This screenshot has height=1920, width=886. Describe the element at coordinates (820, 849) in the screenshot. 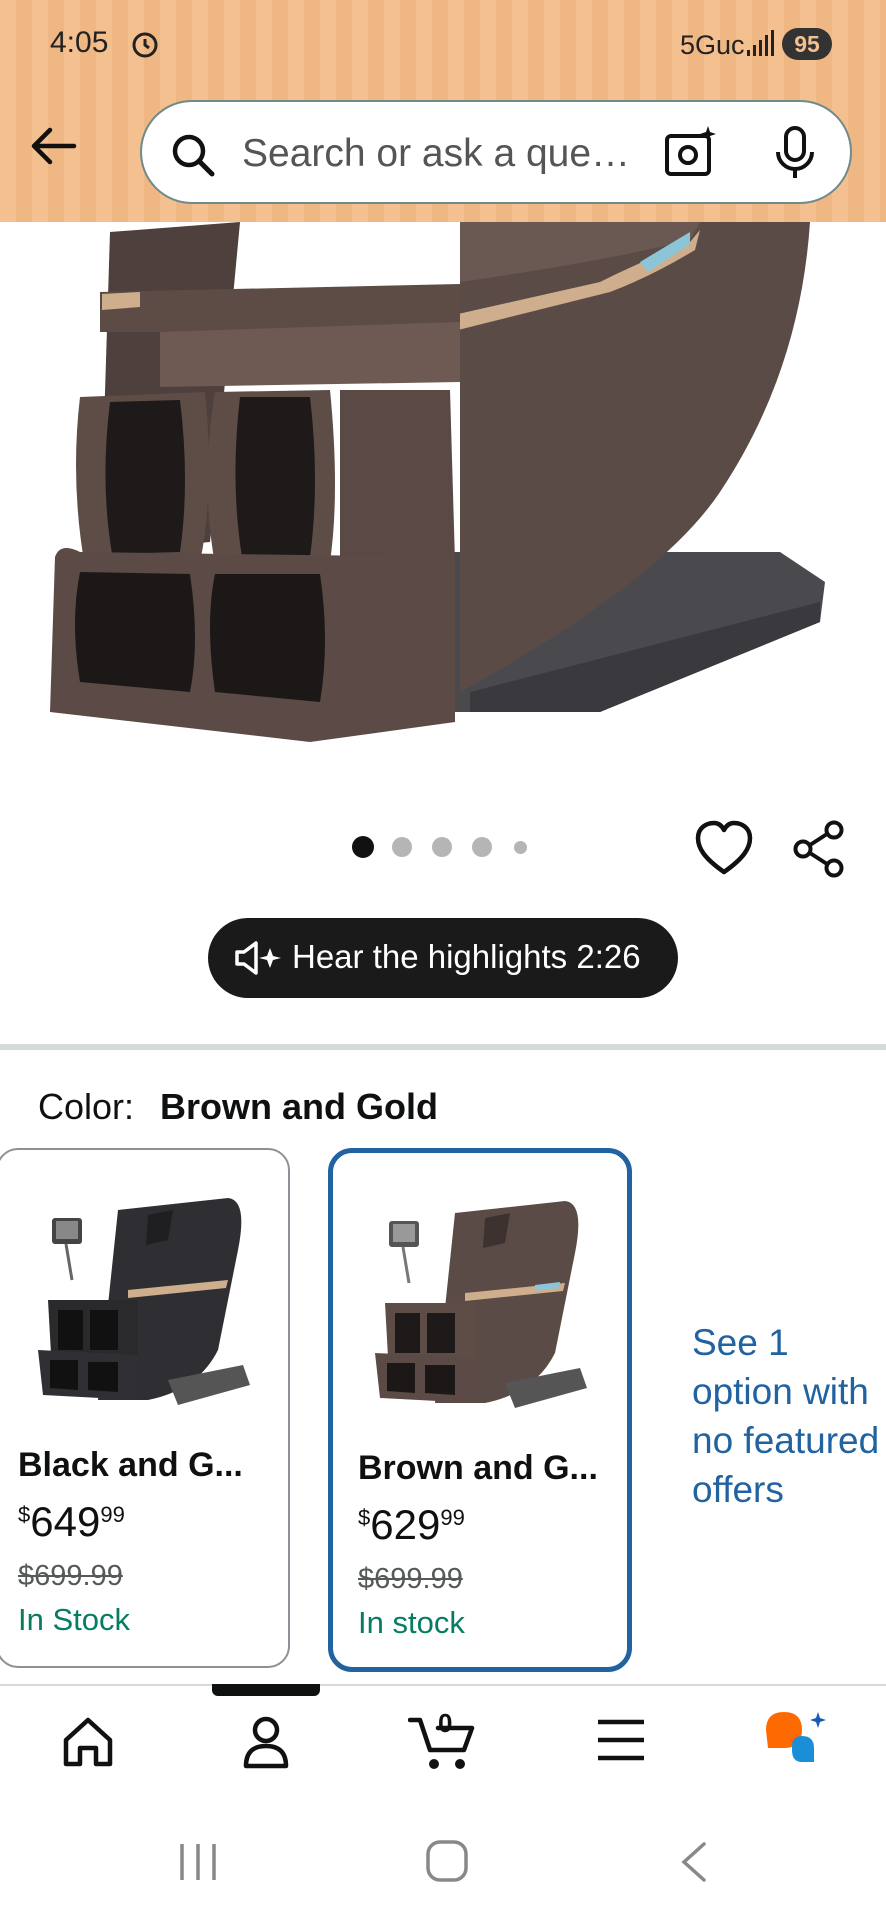

I see `share-icon` at that location.